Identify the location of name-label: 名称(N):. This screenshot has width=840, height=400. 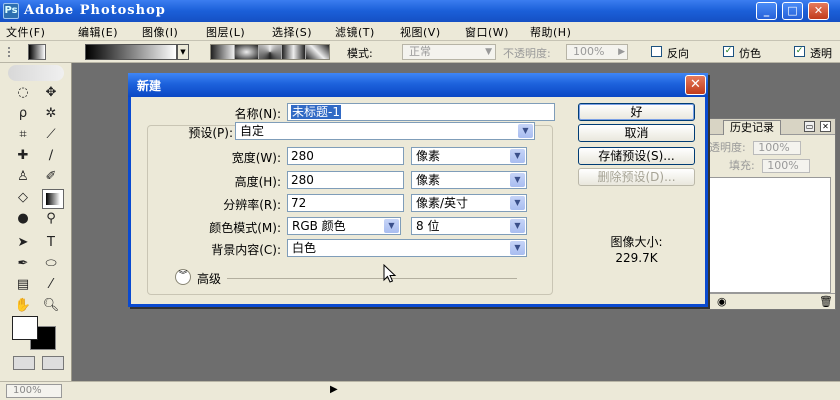
(257, 114).